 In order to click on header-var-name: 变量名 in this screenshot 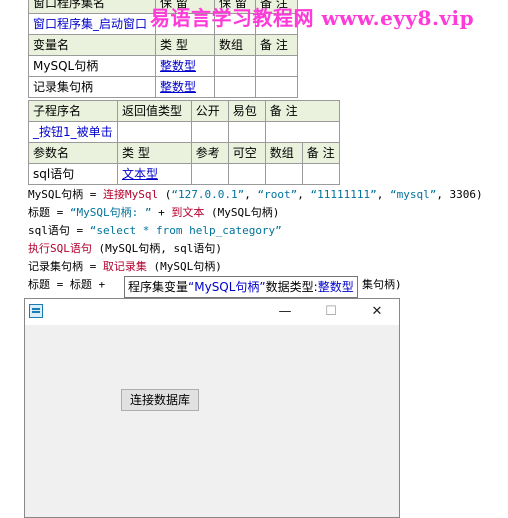, I will do `click(92, 45)`.